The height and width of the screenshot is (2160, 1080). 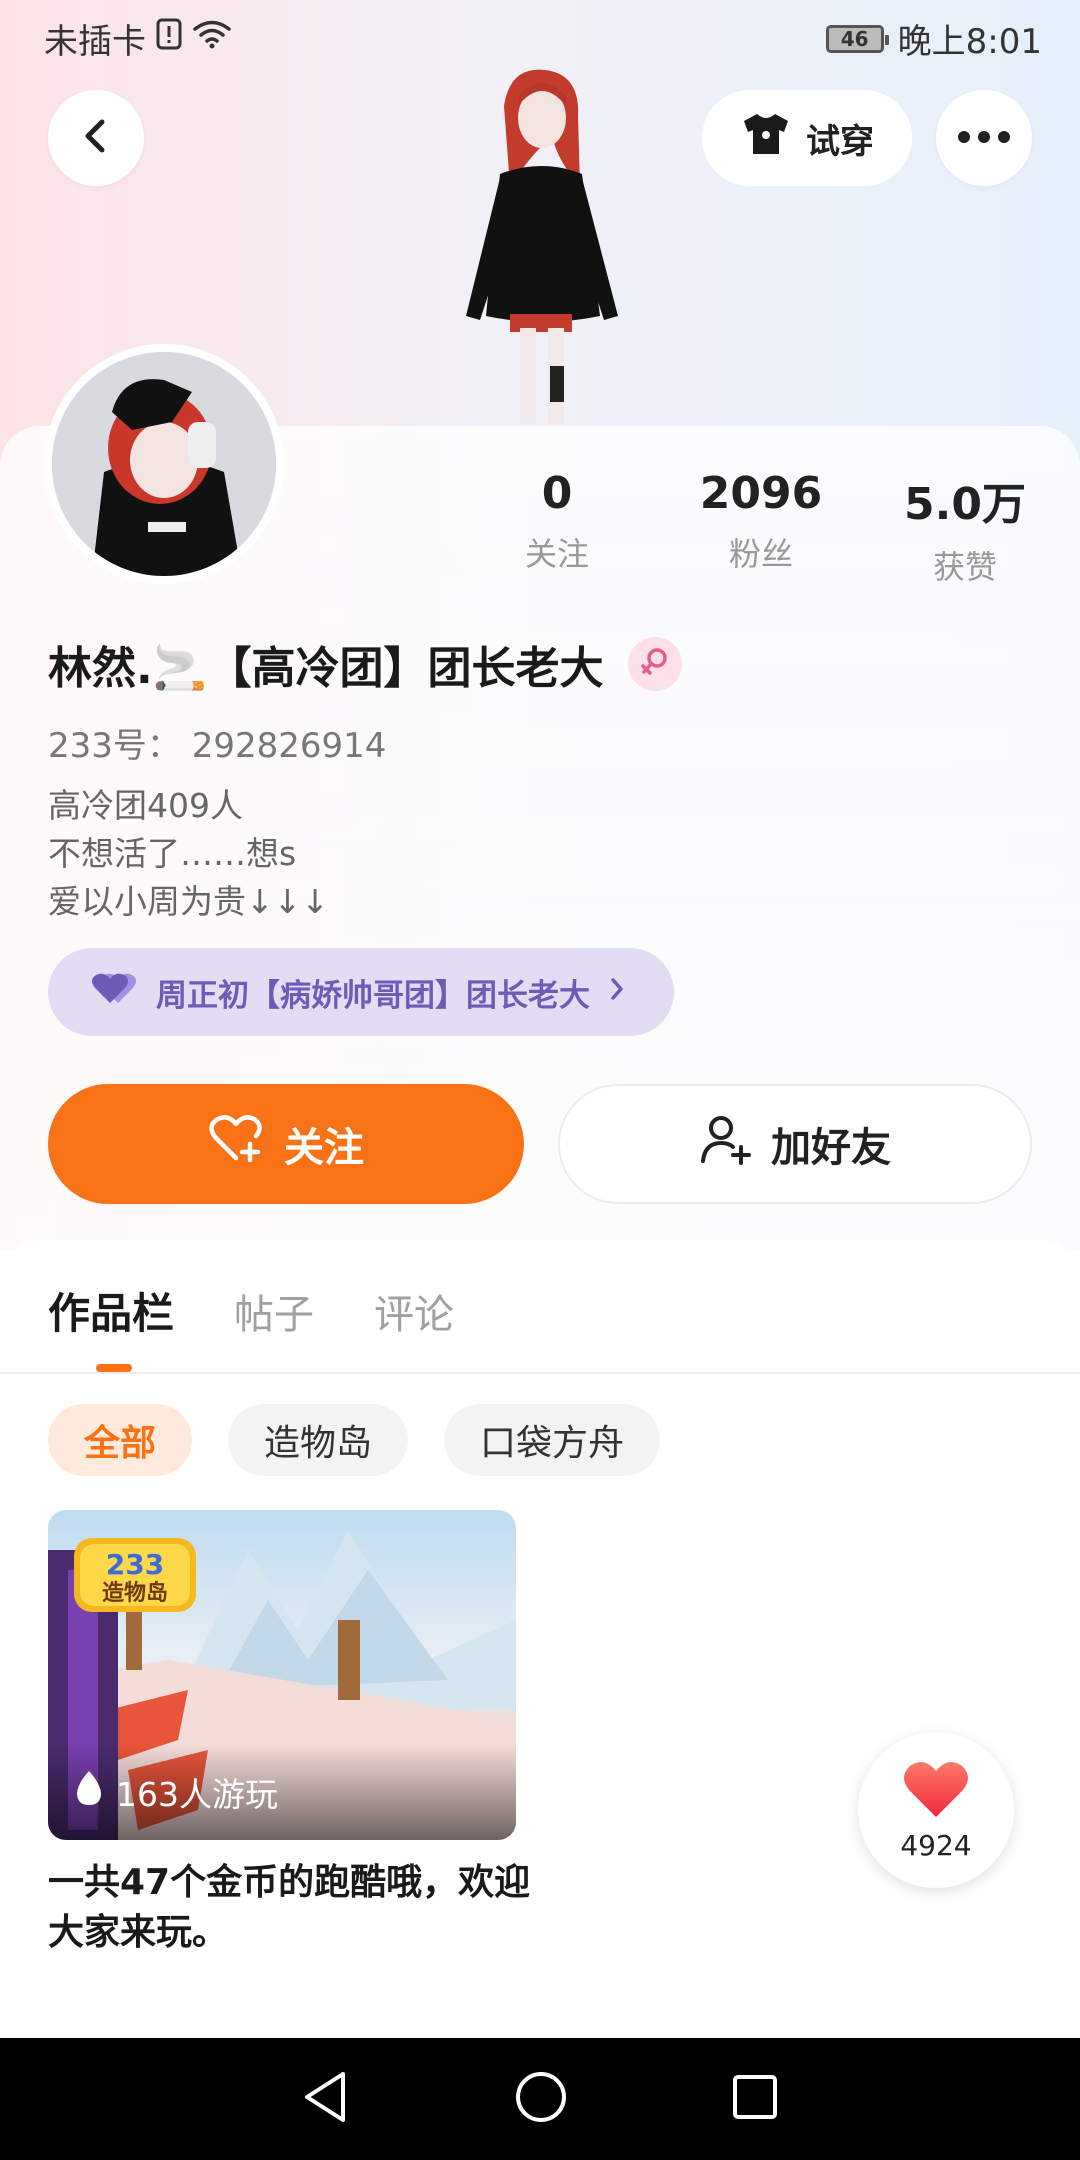 What do you see at coordinates (111, 1310) in the screenshot?
I see `tab-works: 作品栏` at bounding box center [111, 1310].